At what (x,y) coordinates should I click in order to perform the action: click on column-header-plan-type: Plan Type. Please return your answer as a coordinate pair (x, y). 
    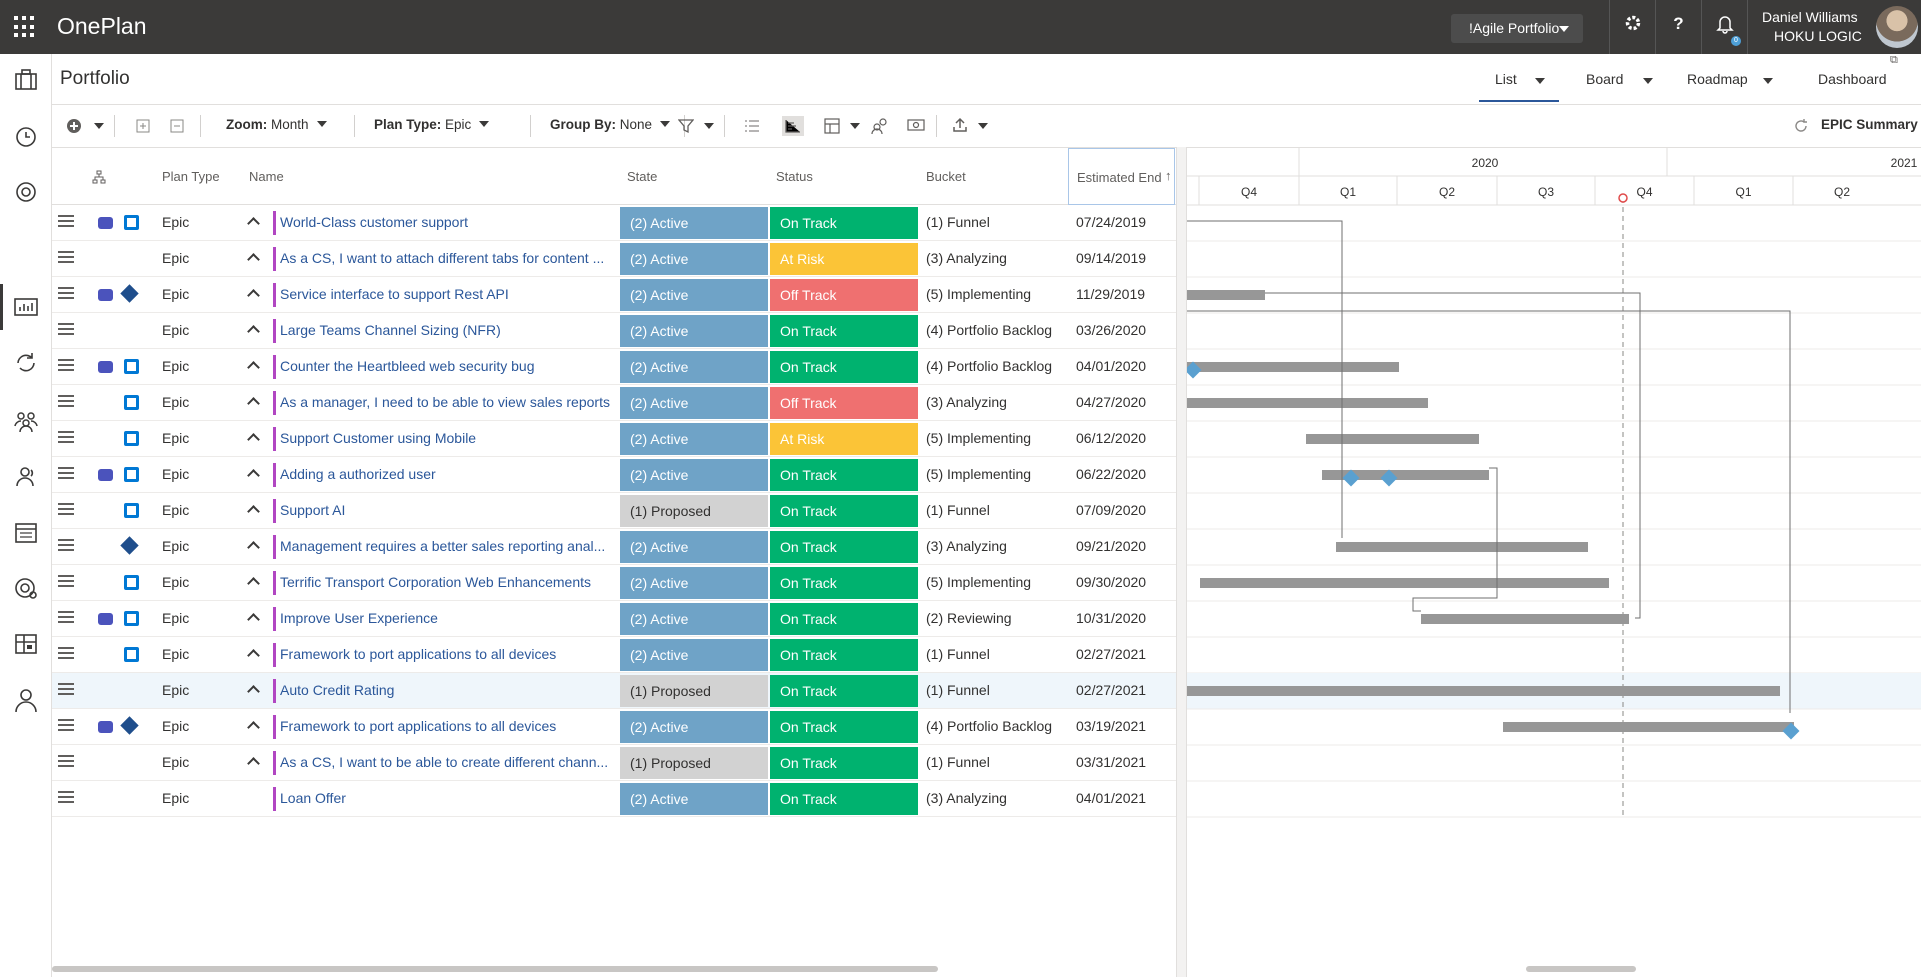
    Looking at the image, I should click on (191, 176).